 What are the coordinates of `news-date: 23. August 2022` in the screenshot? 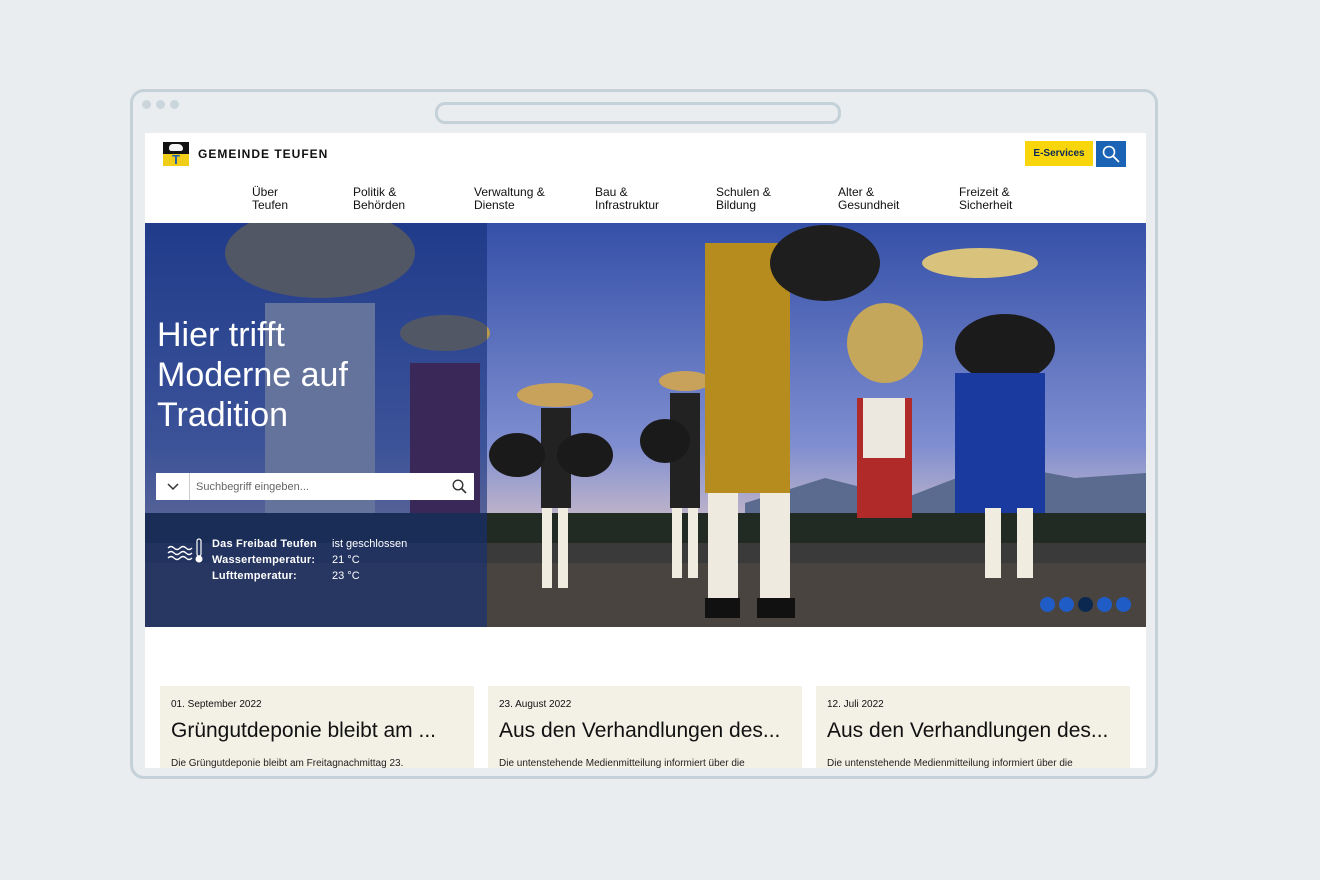 It's located at (535, 704).